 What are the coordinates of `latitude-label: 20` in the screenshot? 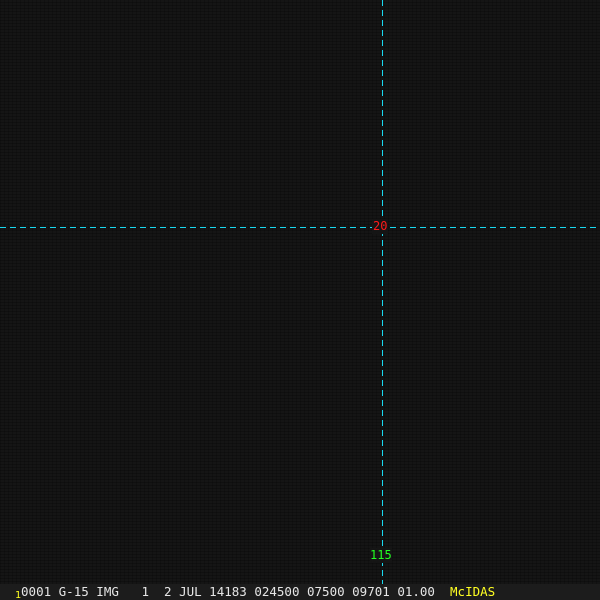 It's located at (380, 226).